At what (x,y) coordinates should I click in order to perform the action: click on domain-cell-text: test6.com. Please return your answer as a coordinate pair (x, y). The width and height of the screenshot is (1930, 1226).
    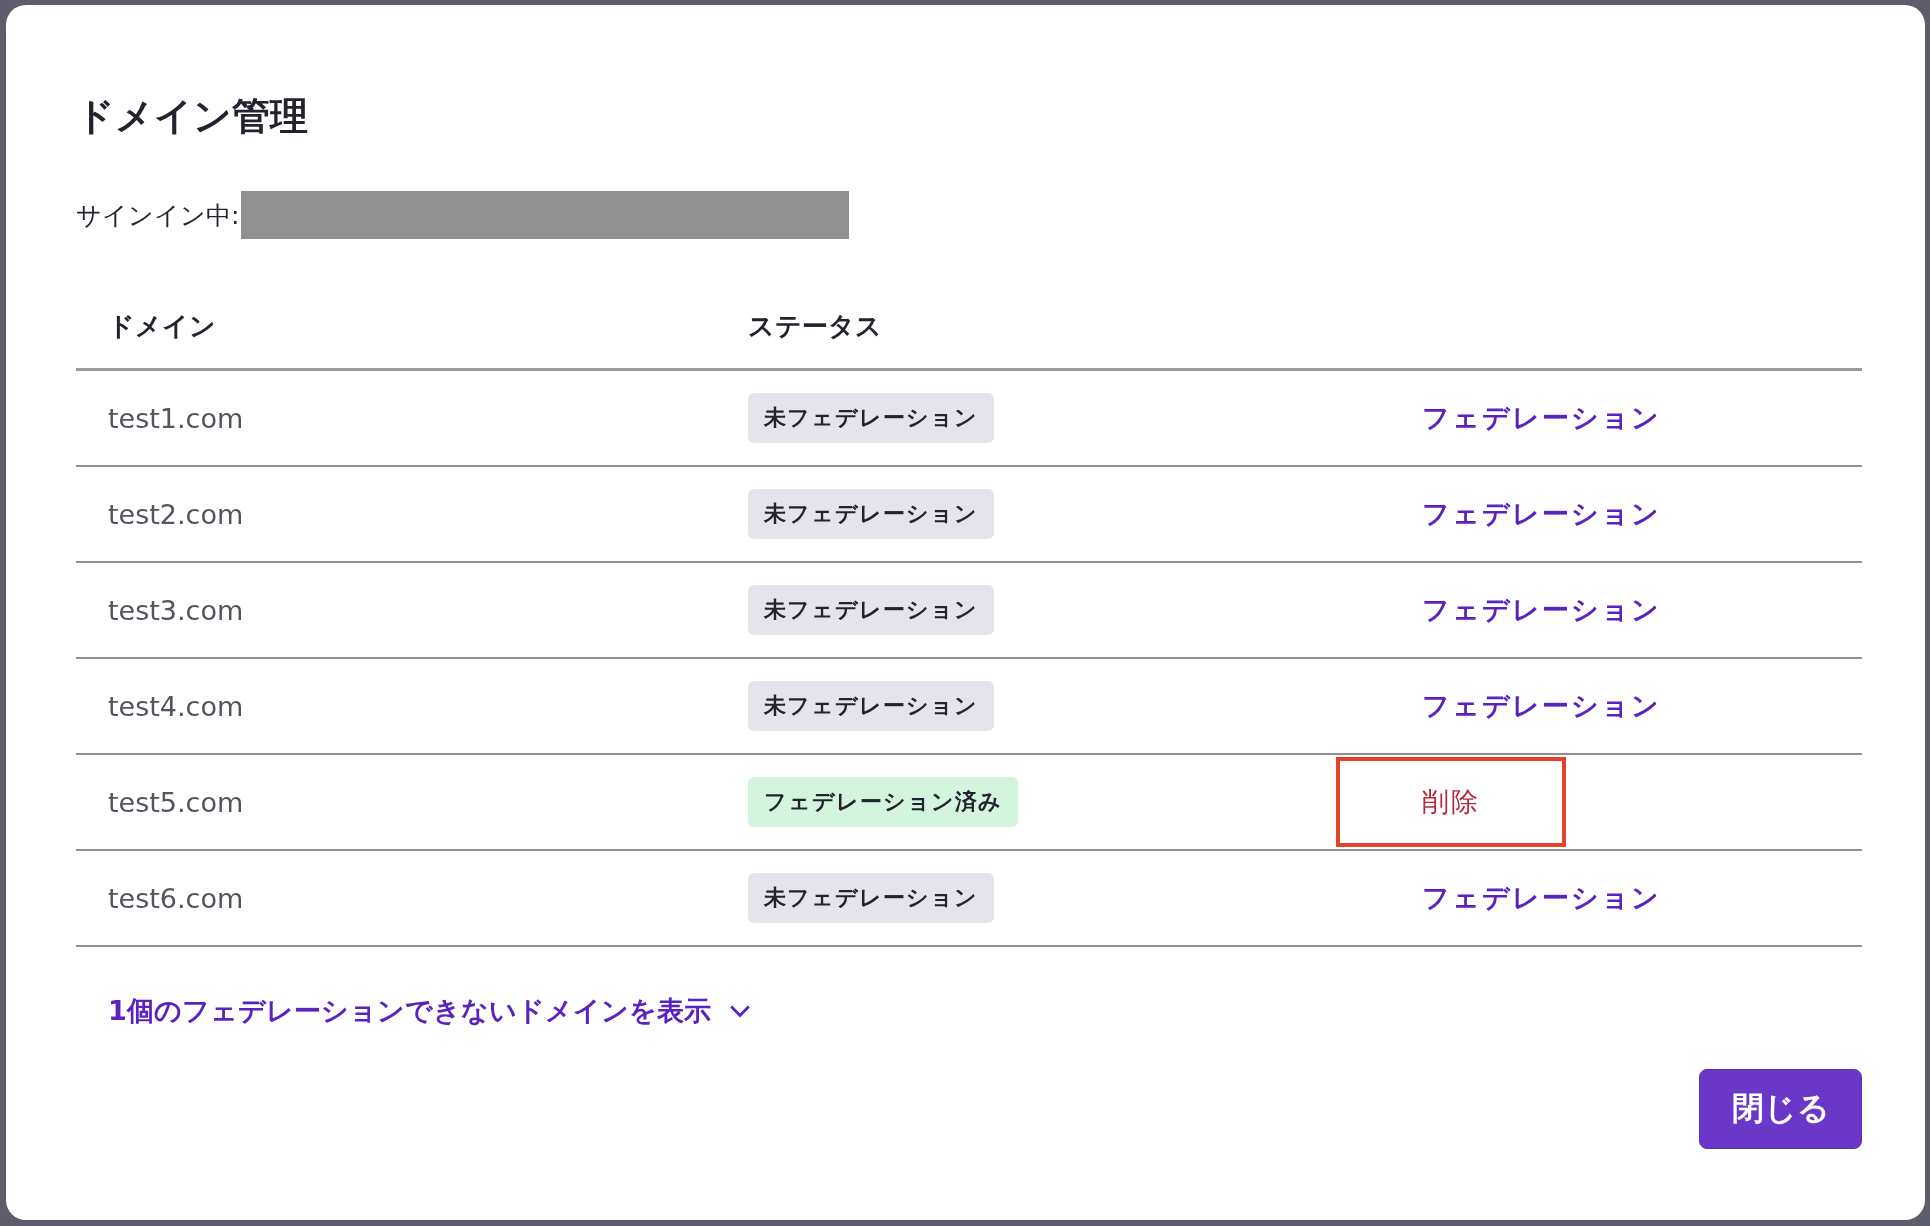
    Looking at the image, I should click on (176, 898).